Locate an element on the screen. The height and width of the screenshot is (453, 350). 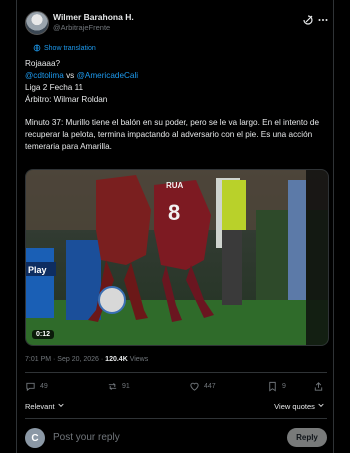
sort-relevant-dropdown: Relevant is located at coordinates (45, 406).